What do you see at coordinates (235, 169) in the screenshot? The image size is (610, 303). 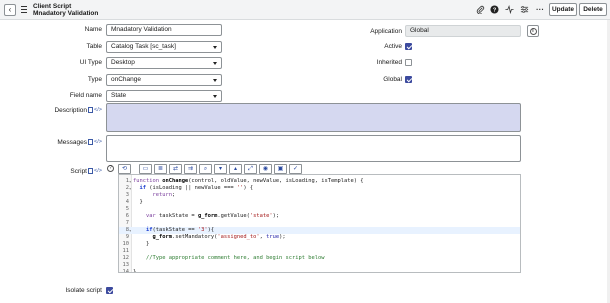 I see `toggle-up-icon: ▴` at bounding box center [235, 169].